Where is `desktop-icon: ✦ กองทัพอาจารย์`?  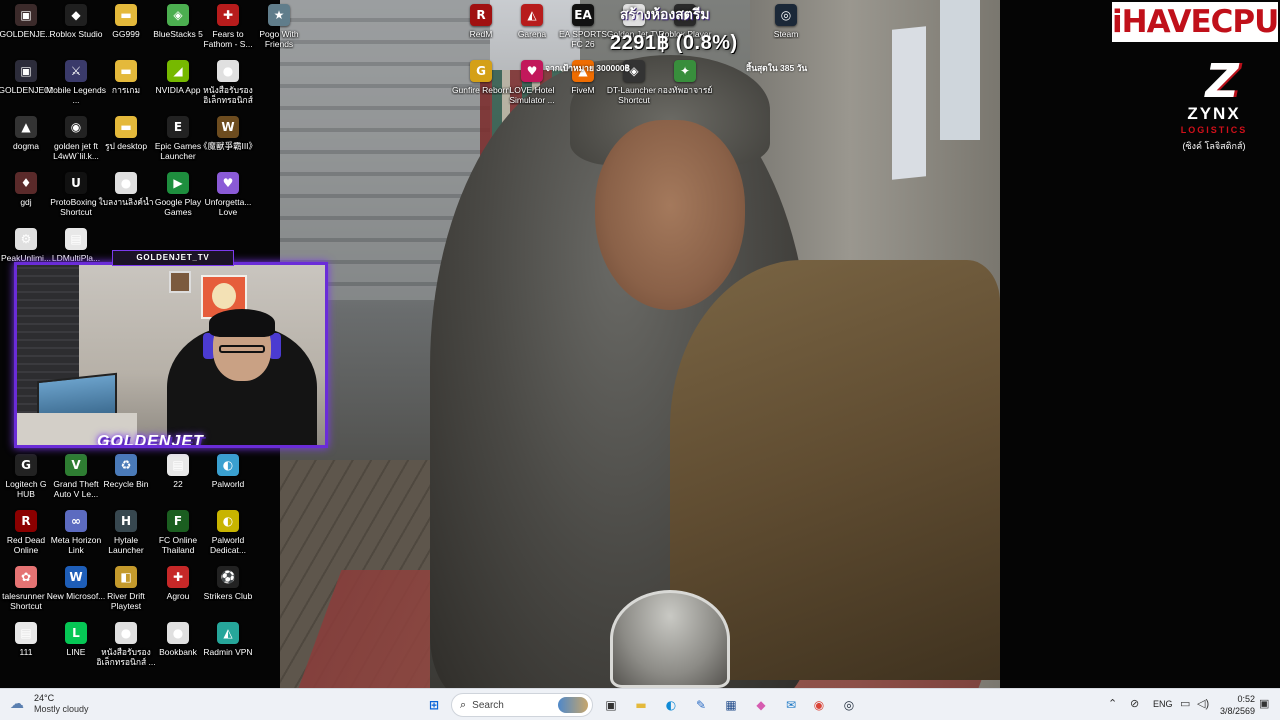 desktop-icon: ✦ กองทัพอาจารย์ is located at coordinates (685, 87).